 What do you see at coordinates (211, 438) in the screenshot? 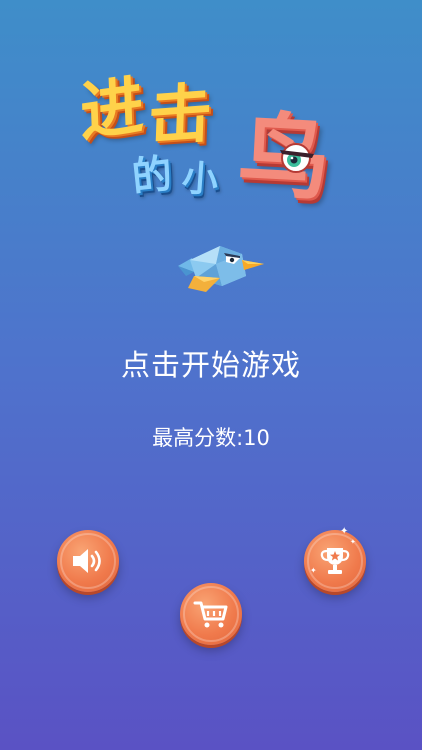
I see `best-score-label: 最高分数:10` at bounding box center [211, 438].